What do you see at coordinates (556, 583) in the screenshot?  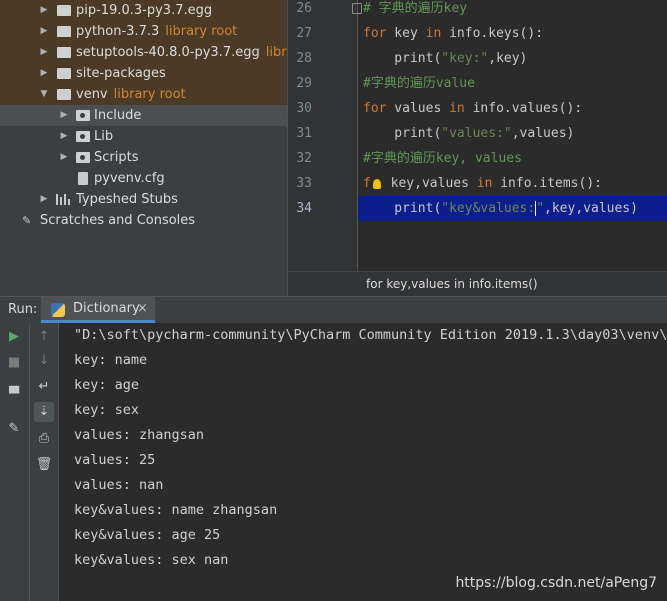 I see `watermark: https://blog.csdn.net/aPeng7` at bounding box center [556, 583].